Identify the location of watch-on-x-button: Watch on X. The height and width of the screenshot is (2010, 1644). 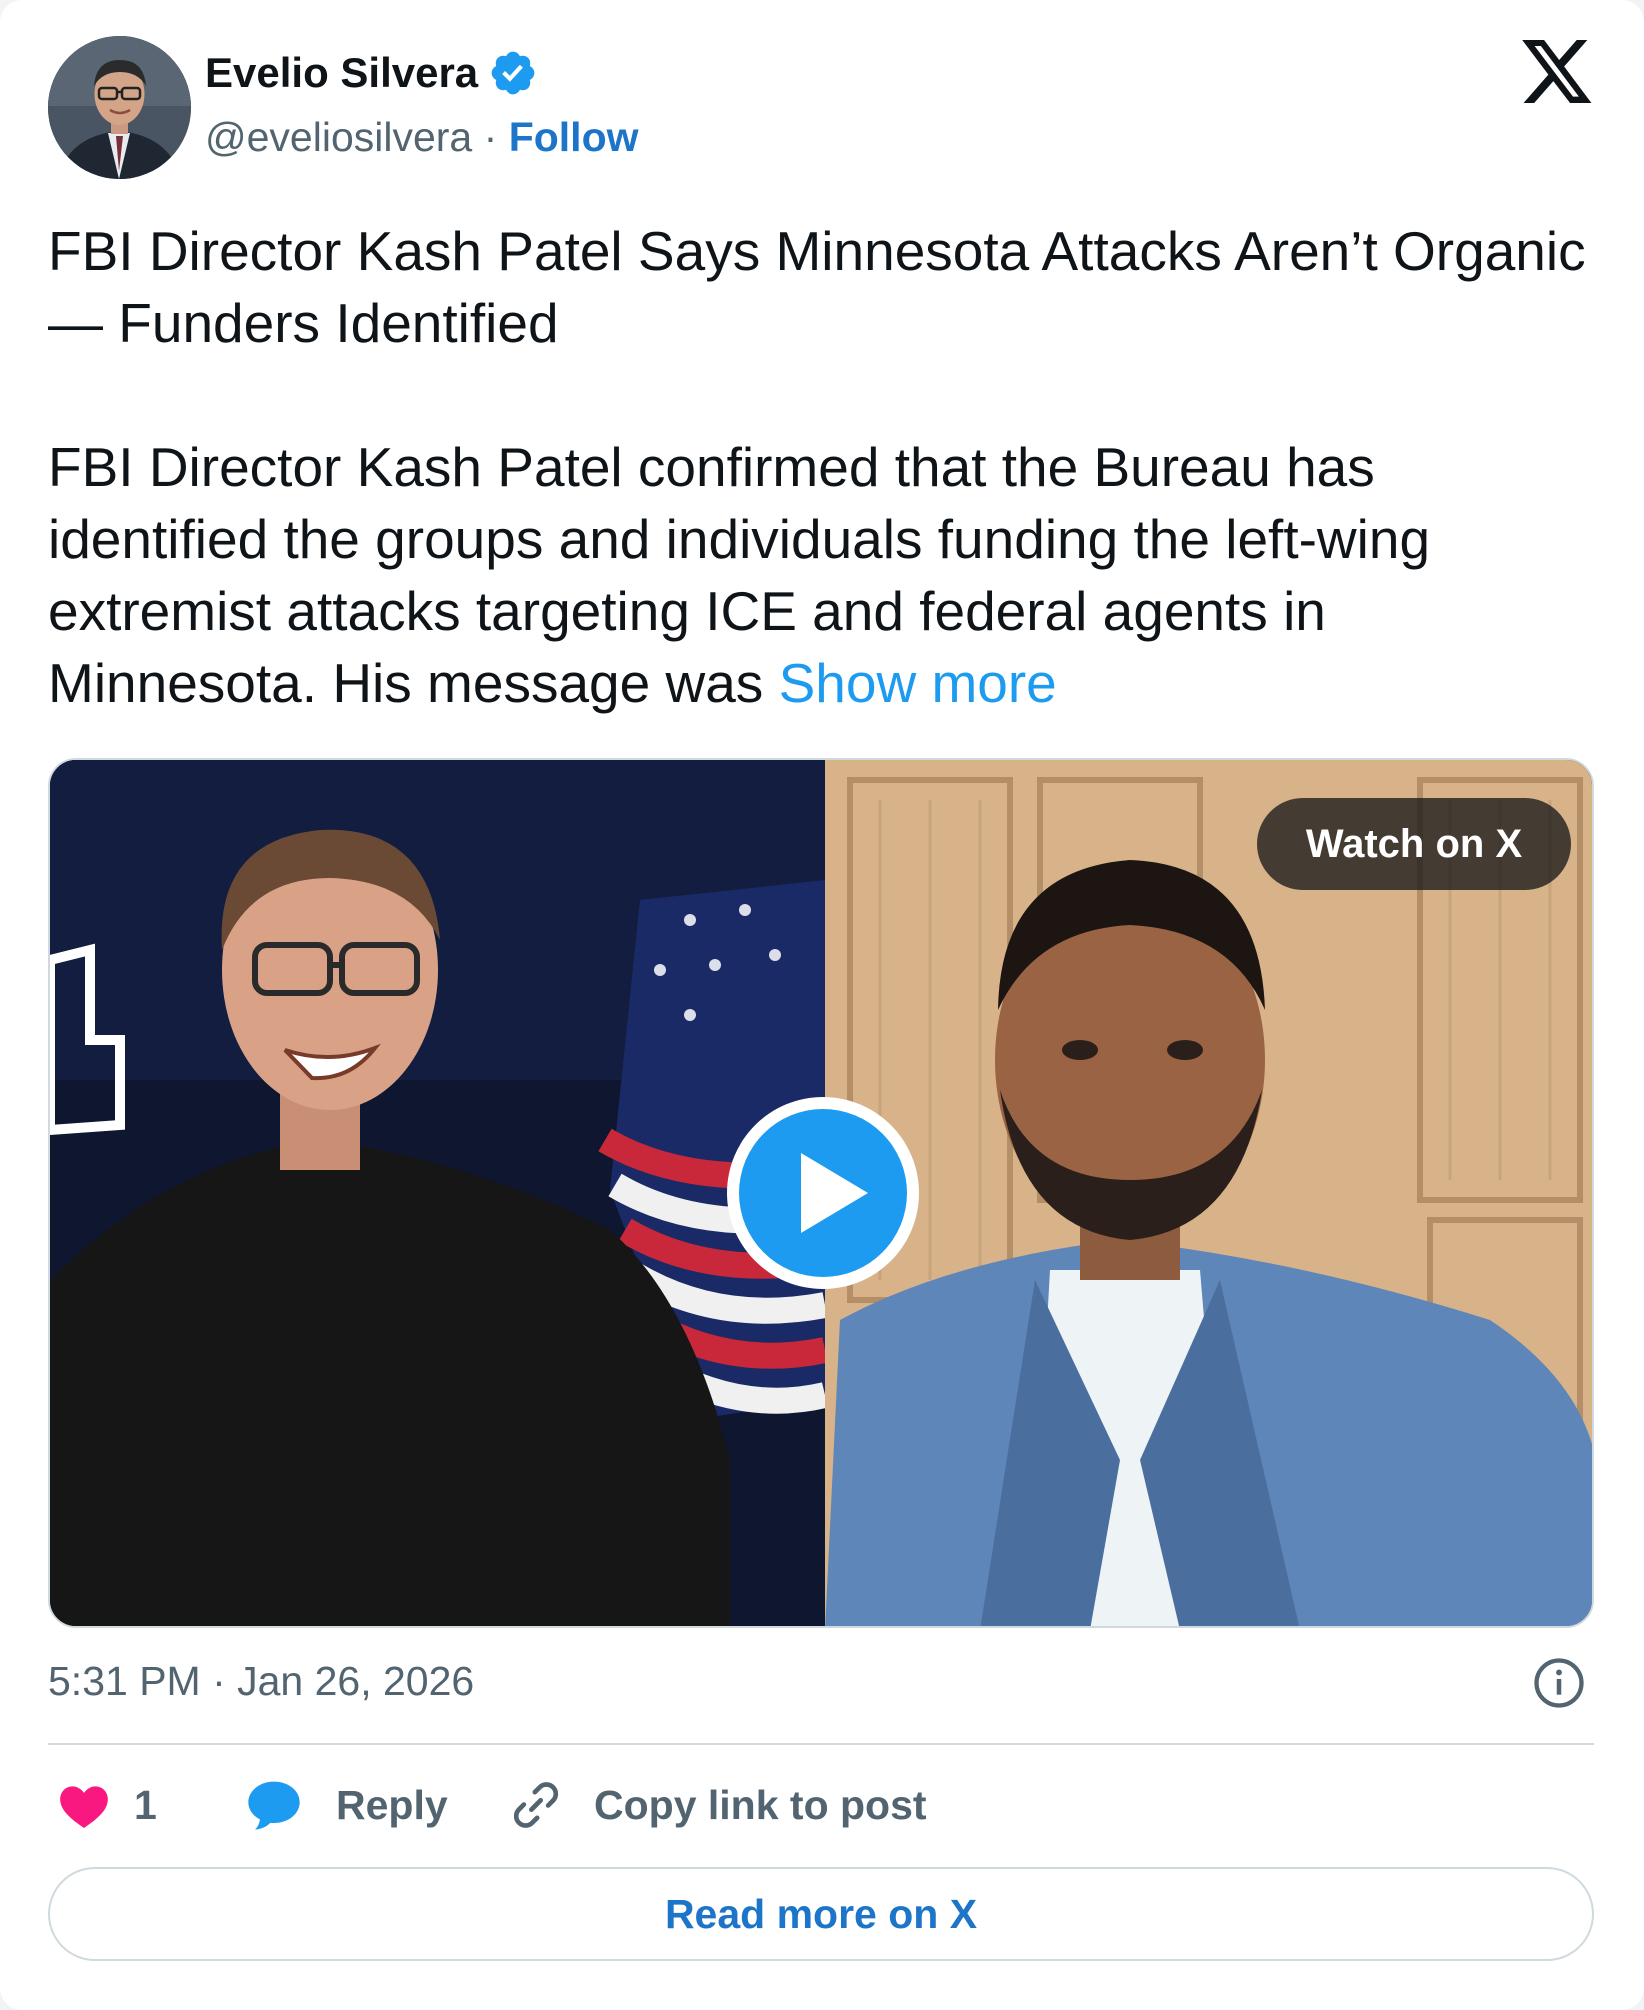
(1414, 844).